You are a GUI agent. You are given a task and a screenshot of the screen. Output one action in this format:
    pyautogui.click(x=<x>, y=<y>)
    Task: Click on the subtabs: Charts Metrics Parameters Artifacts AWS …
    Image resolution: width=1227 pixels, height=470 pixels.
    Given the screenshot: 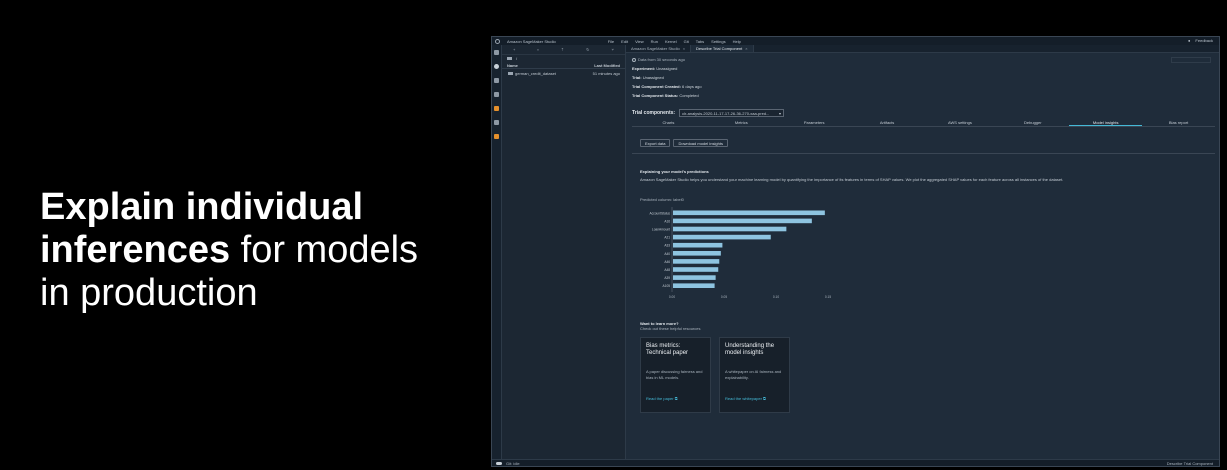 What is the action you would take?
    pyautogui.click(x=923, y=123)
    